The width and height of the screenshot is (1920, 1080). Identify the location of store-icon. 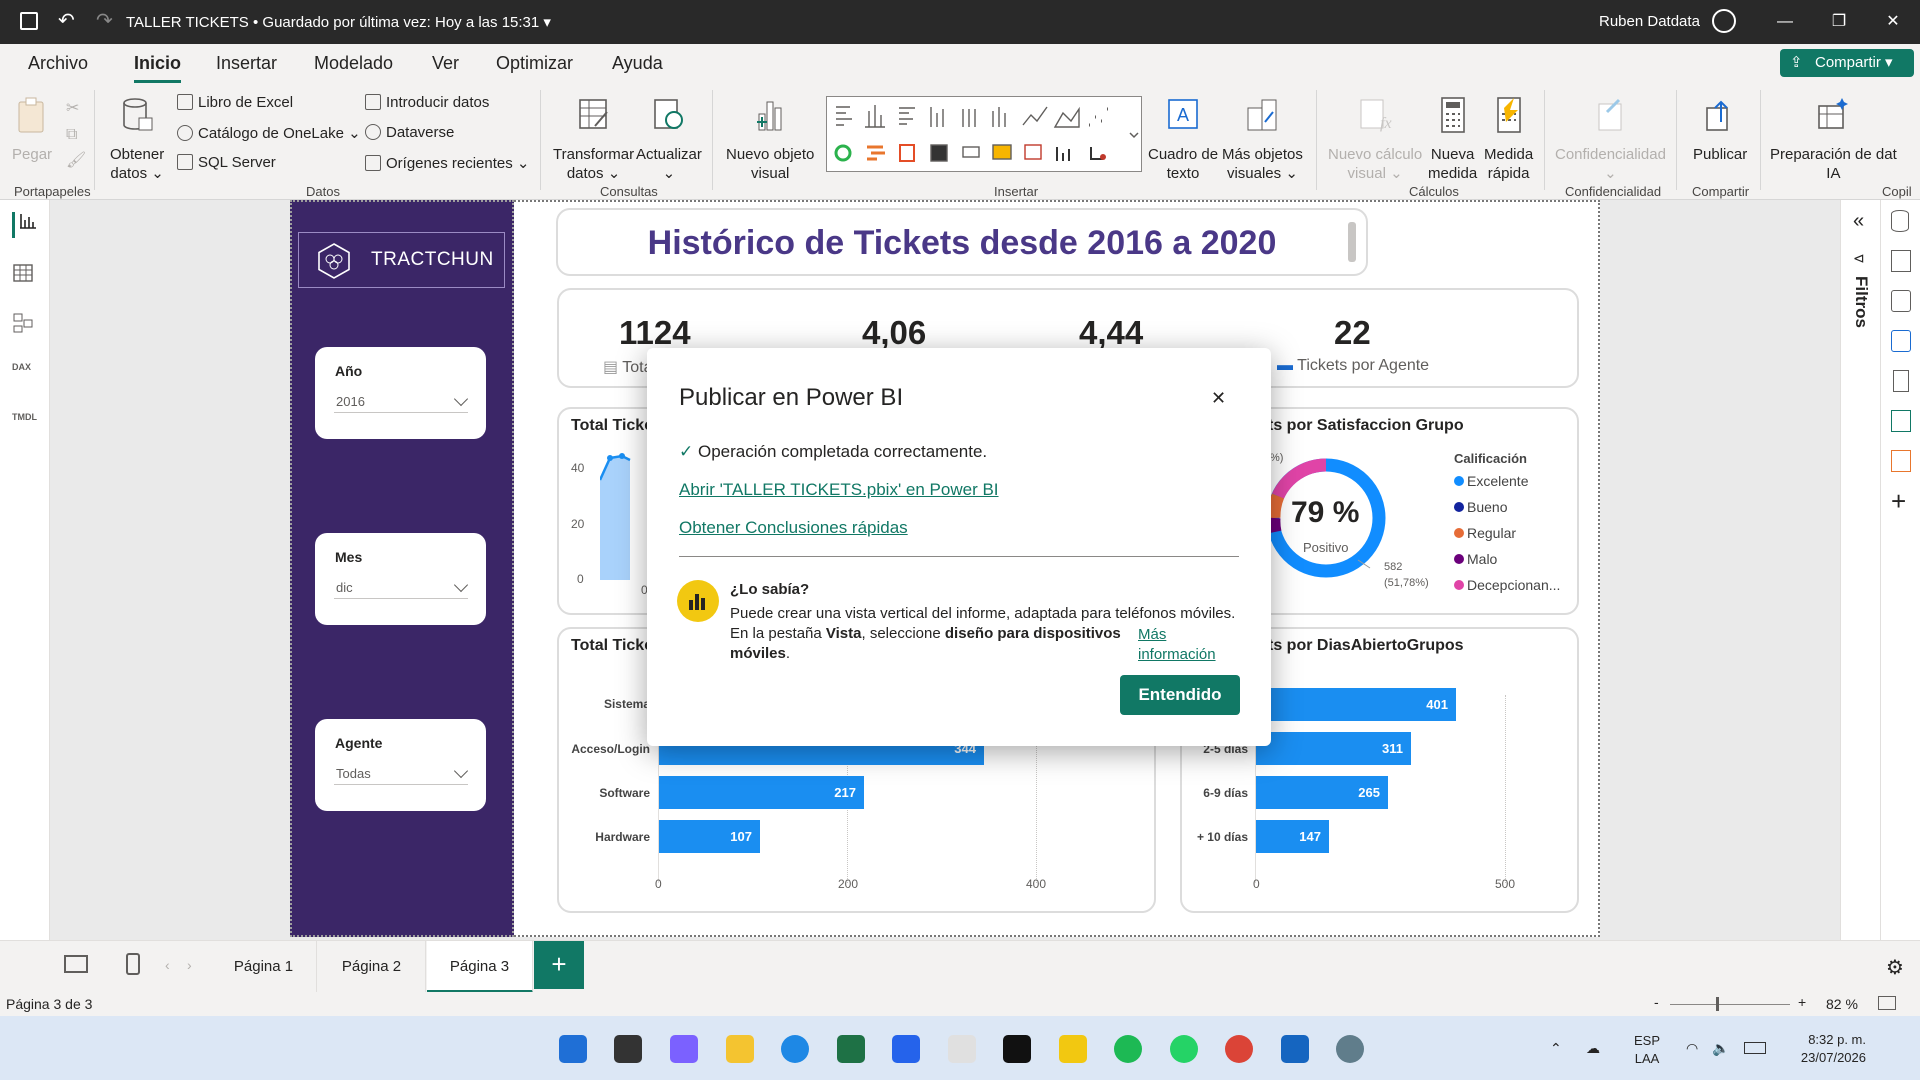
(906, 1049).